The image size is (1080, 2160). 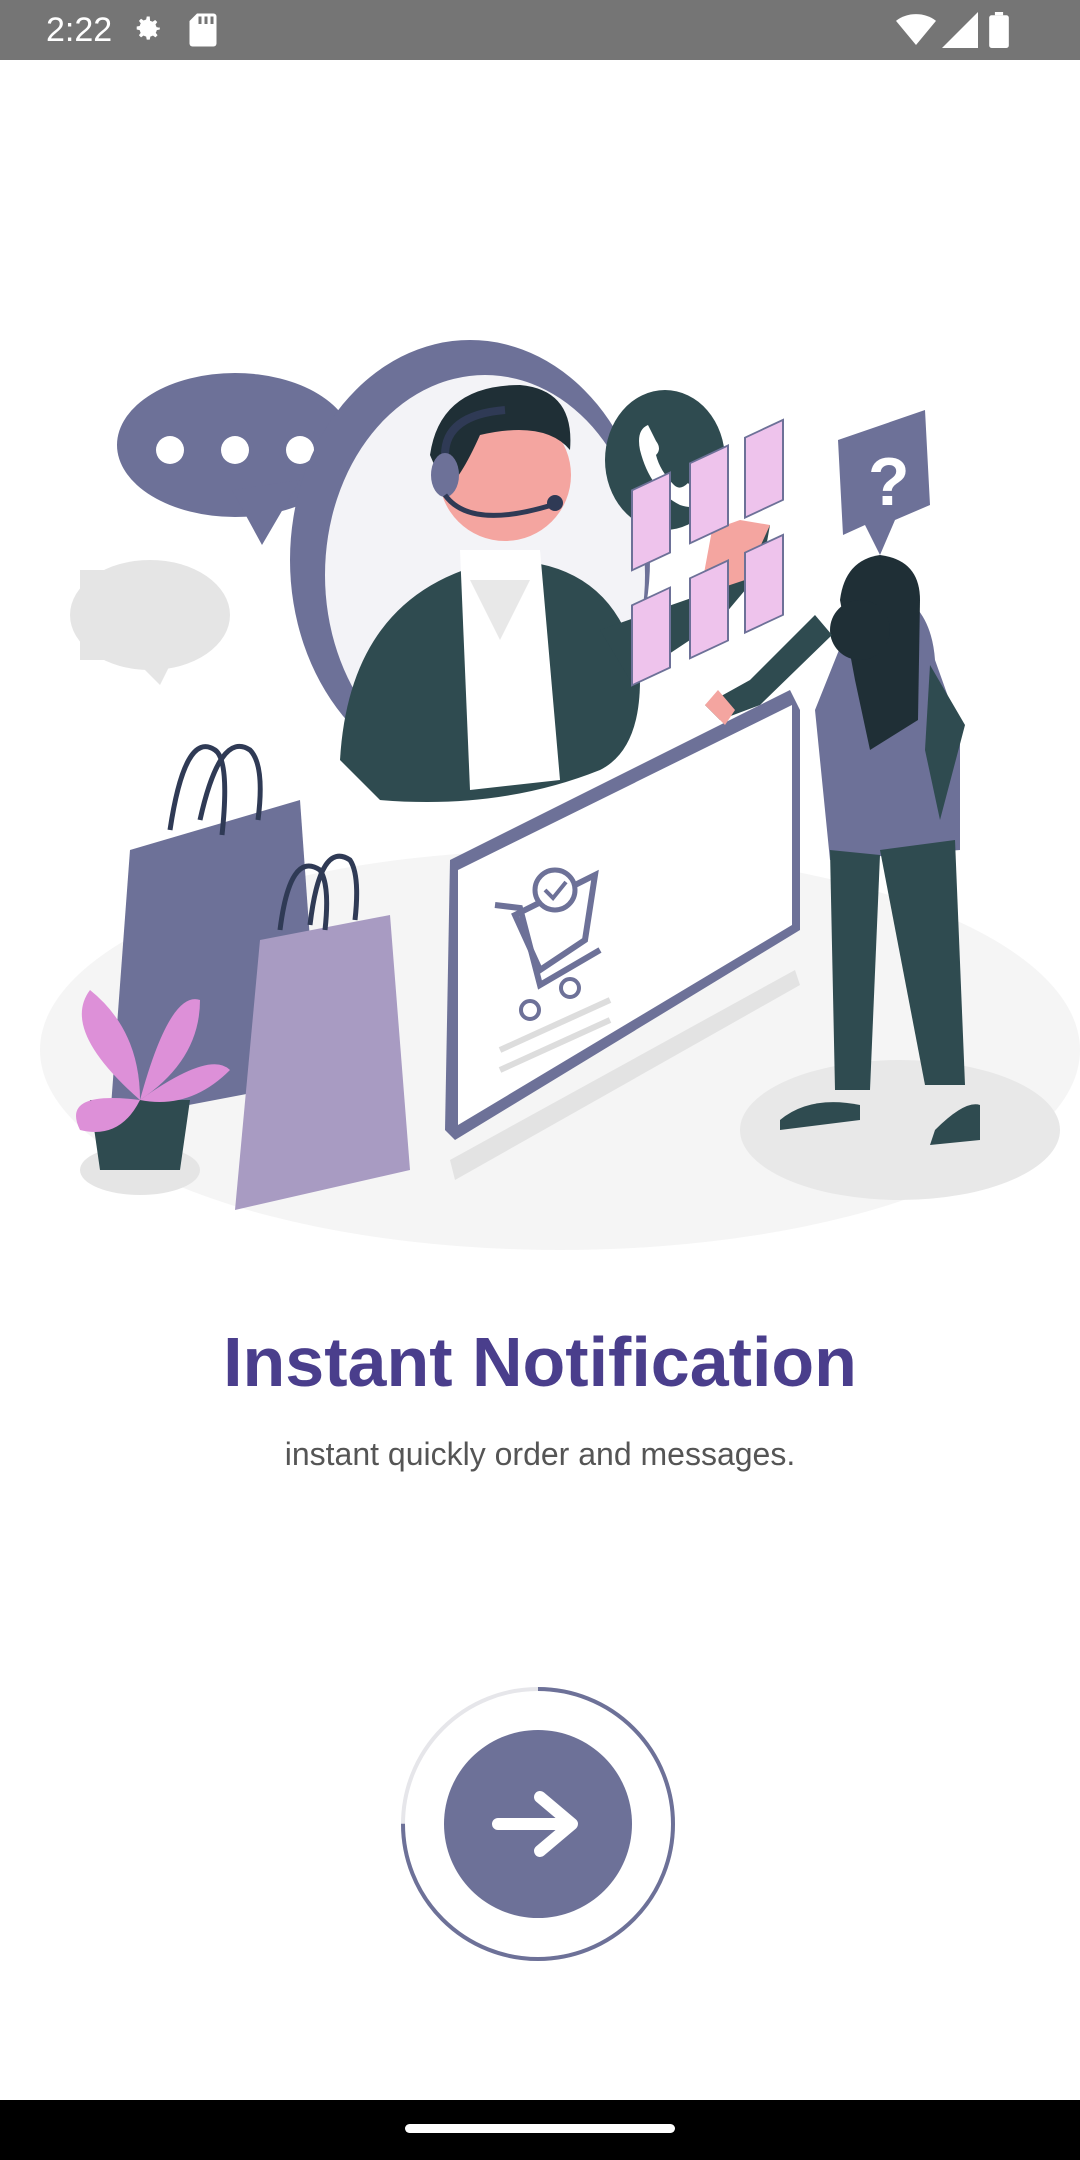 I want to click on home-gesture-handle, so click(x=540, y=2128).